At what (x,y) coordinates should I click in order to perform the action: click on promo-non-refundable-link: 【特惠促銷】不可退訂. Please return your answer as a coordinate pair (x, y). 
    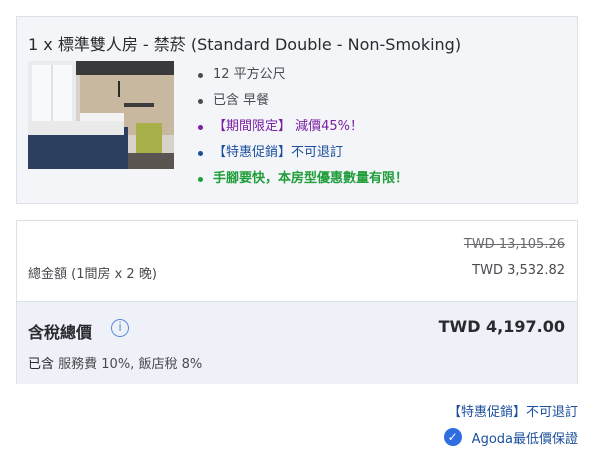
    Looking at the image, I should click on (513, 410).